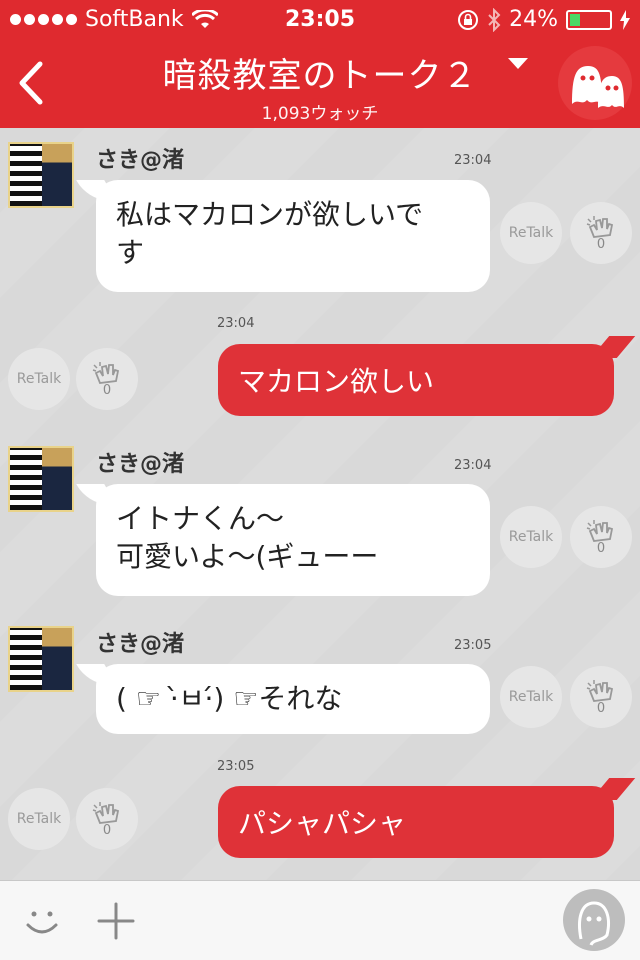  What do you see at coordinates (589, 19) in the screenshot?
I see `battery-icon` at bounding box center [589, 19].